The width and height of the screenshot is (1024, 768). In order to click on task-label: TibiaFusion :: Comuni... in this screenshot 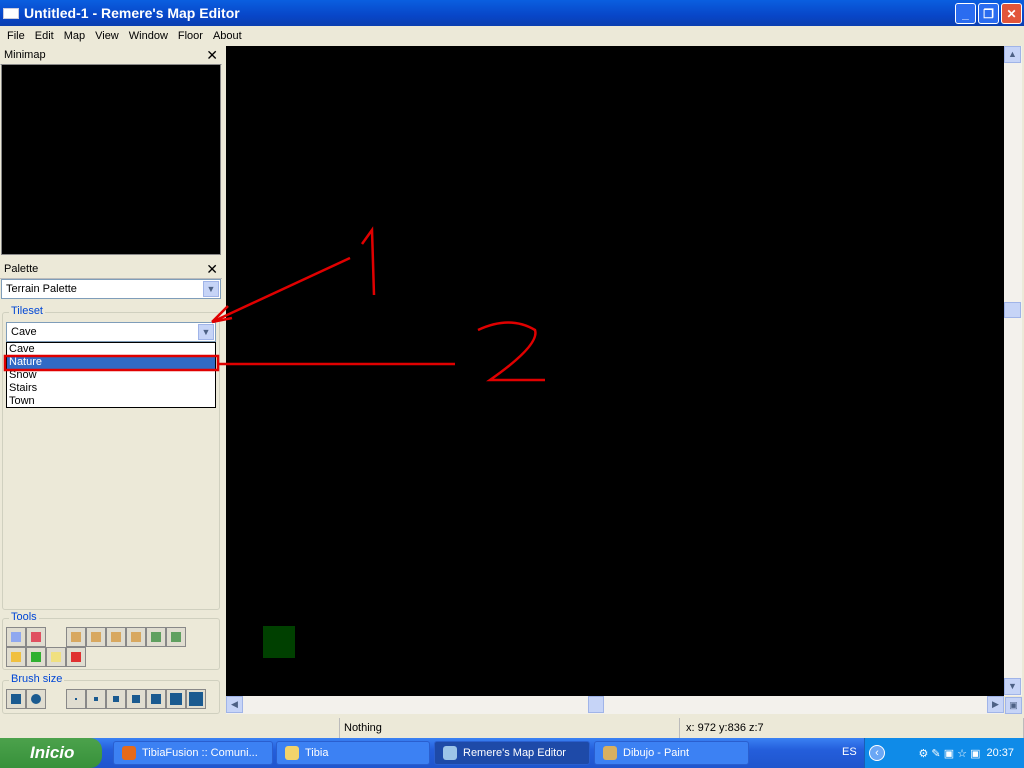, I will do `click(200, 753)`.